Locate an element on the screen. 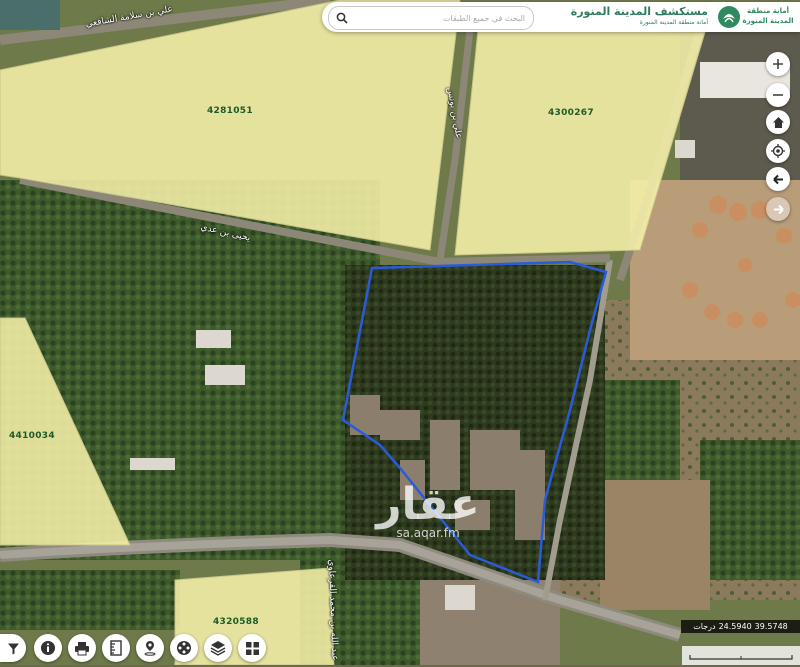 This screenshot has width=800, height=667. scale-bar is located at coordinates (741, 655).